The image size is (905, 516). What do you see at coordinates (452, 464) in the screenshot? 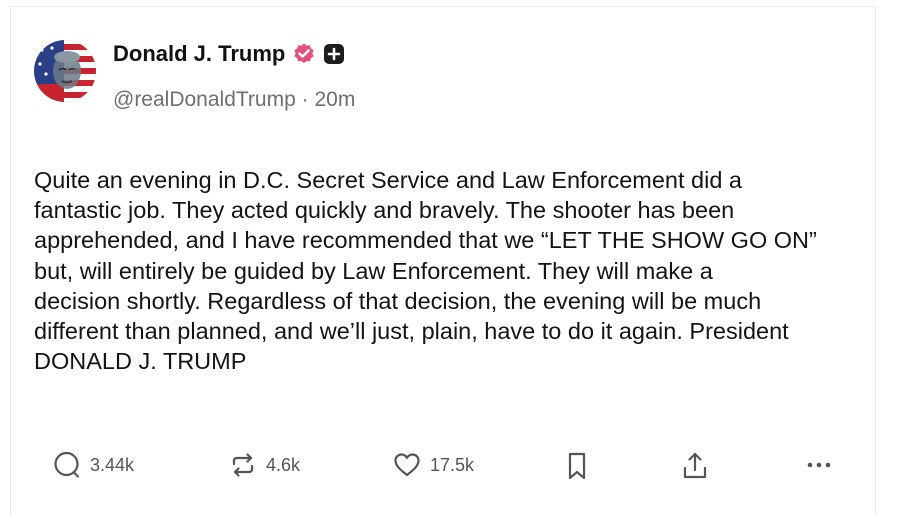
I see `like-count: 17.5k` at bounding box center [452, 464].